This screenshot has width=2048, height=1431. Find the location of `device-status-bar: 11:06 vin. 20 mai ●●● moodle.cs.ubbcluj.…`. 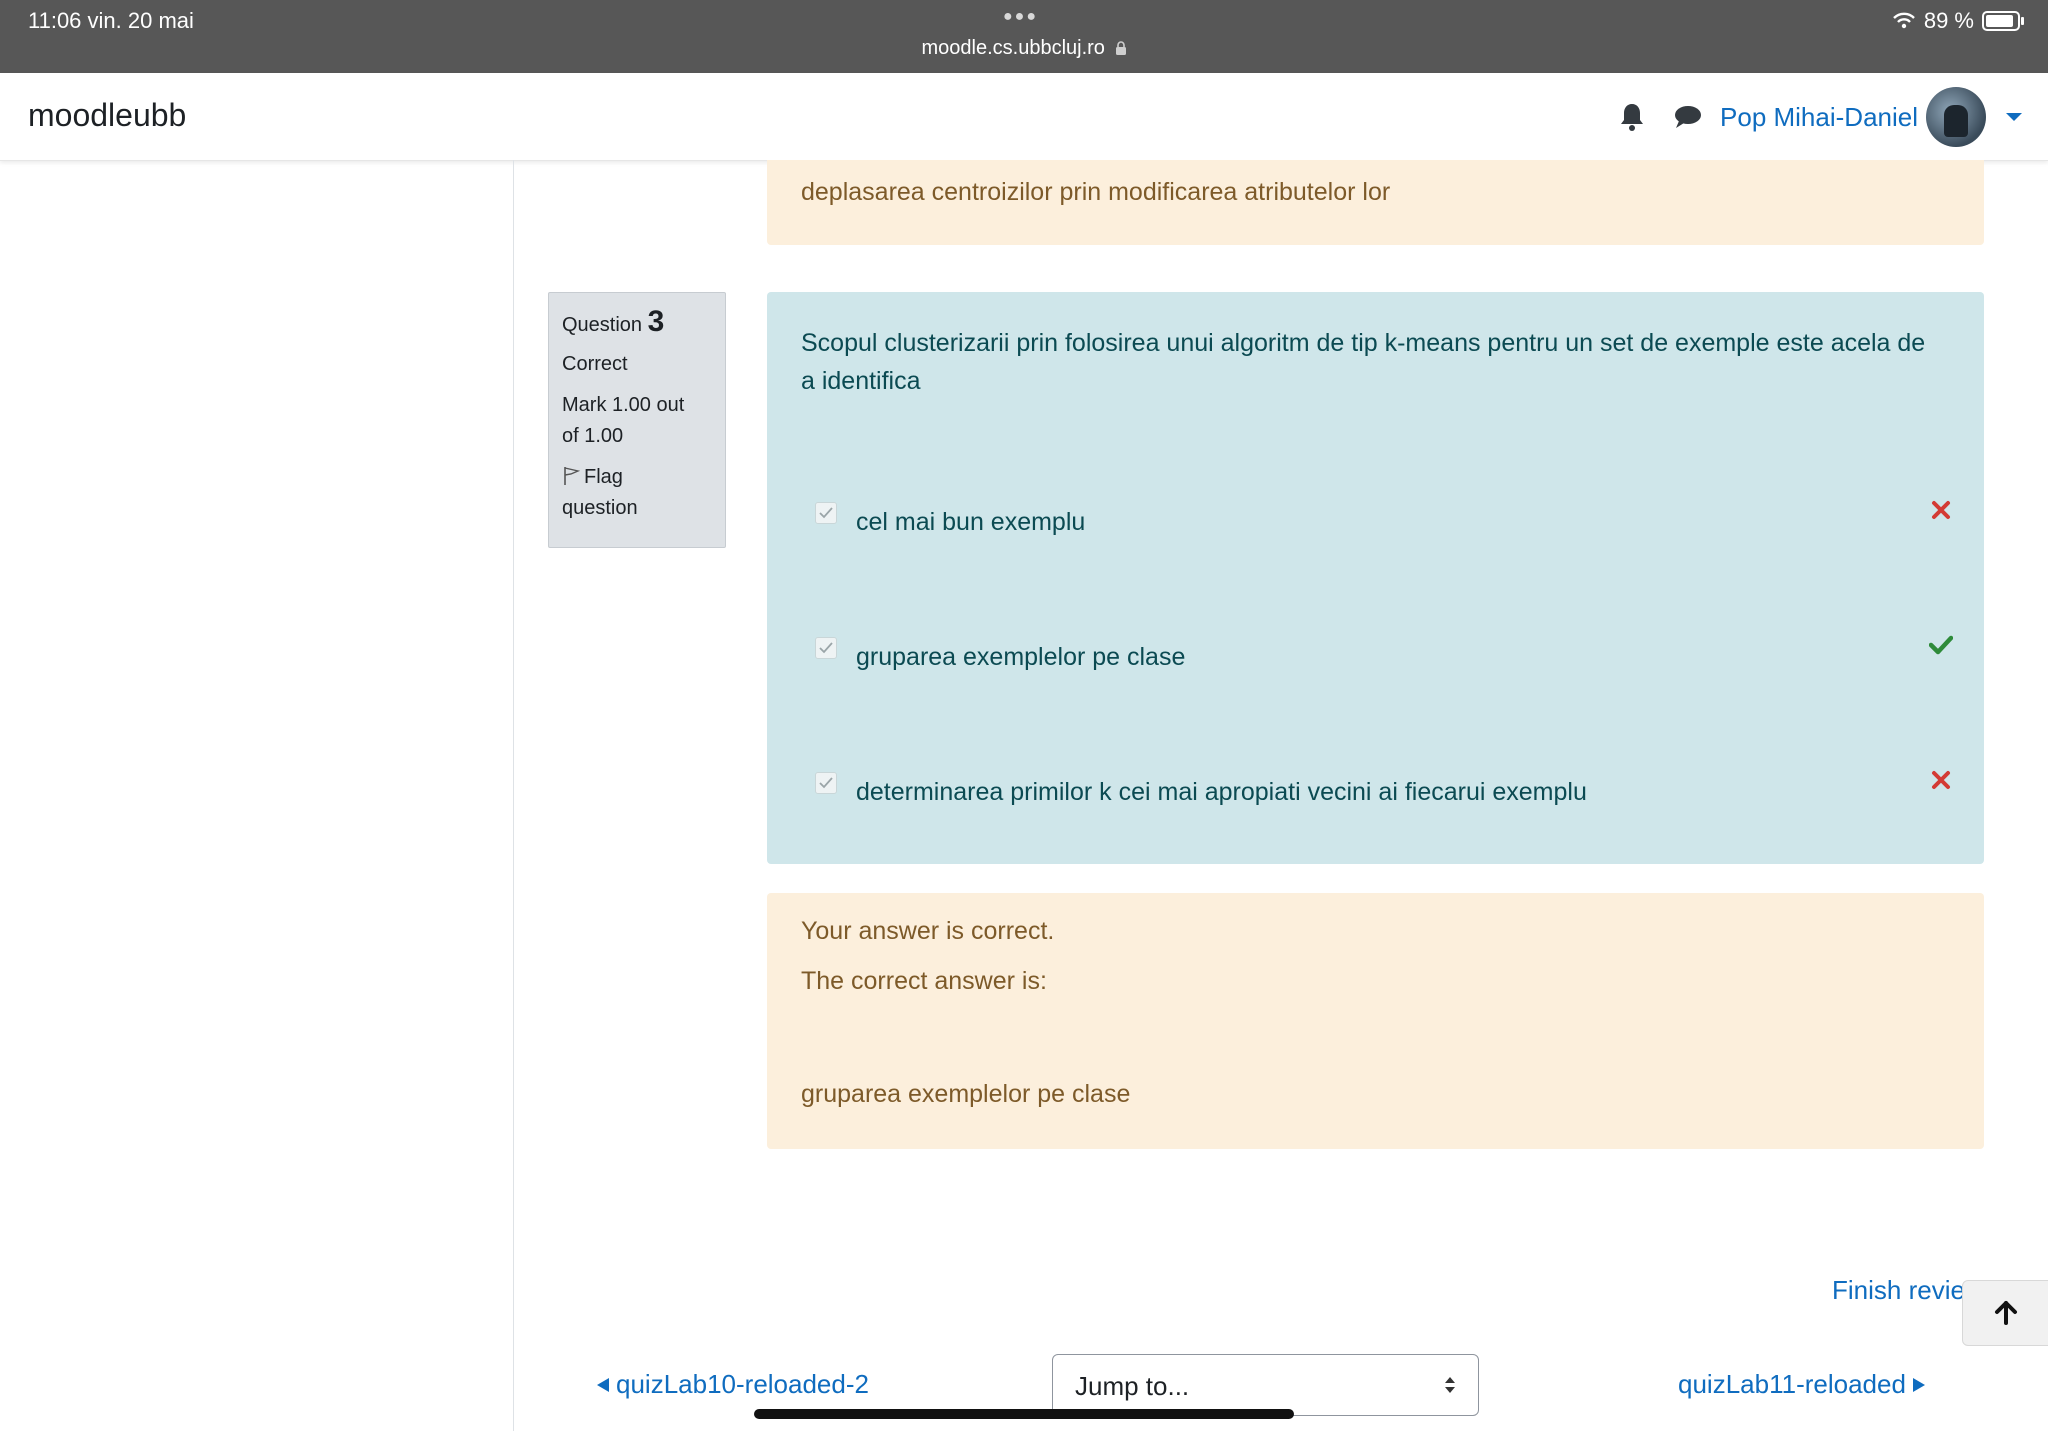

device-status-bar: 11:06 vin. 20 mai ●●● moodle.cs.ubbcluj.… is located at coordinates (1024, 36).